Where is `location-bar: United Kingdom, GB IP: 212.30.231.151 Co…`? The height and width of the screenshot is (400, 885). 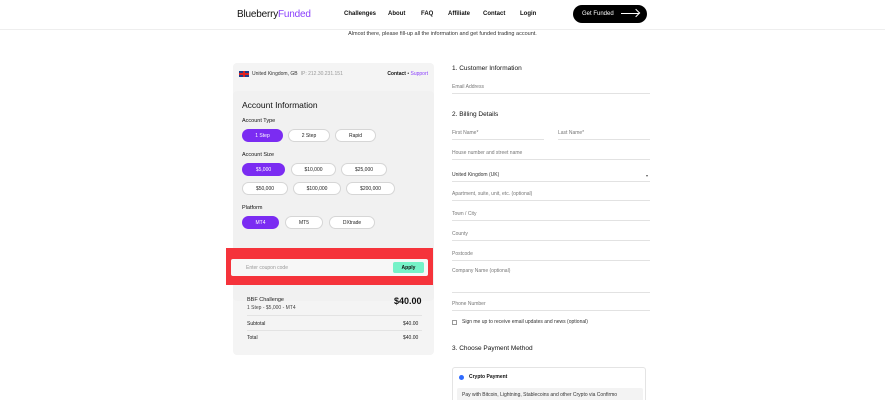
location-bar: United Kingdom, GB IP: 212.30.231.151 Co… is located at coordinates (333, 74).